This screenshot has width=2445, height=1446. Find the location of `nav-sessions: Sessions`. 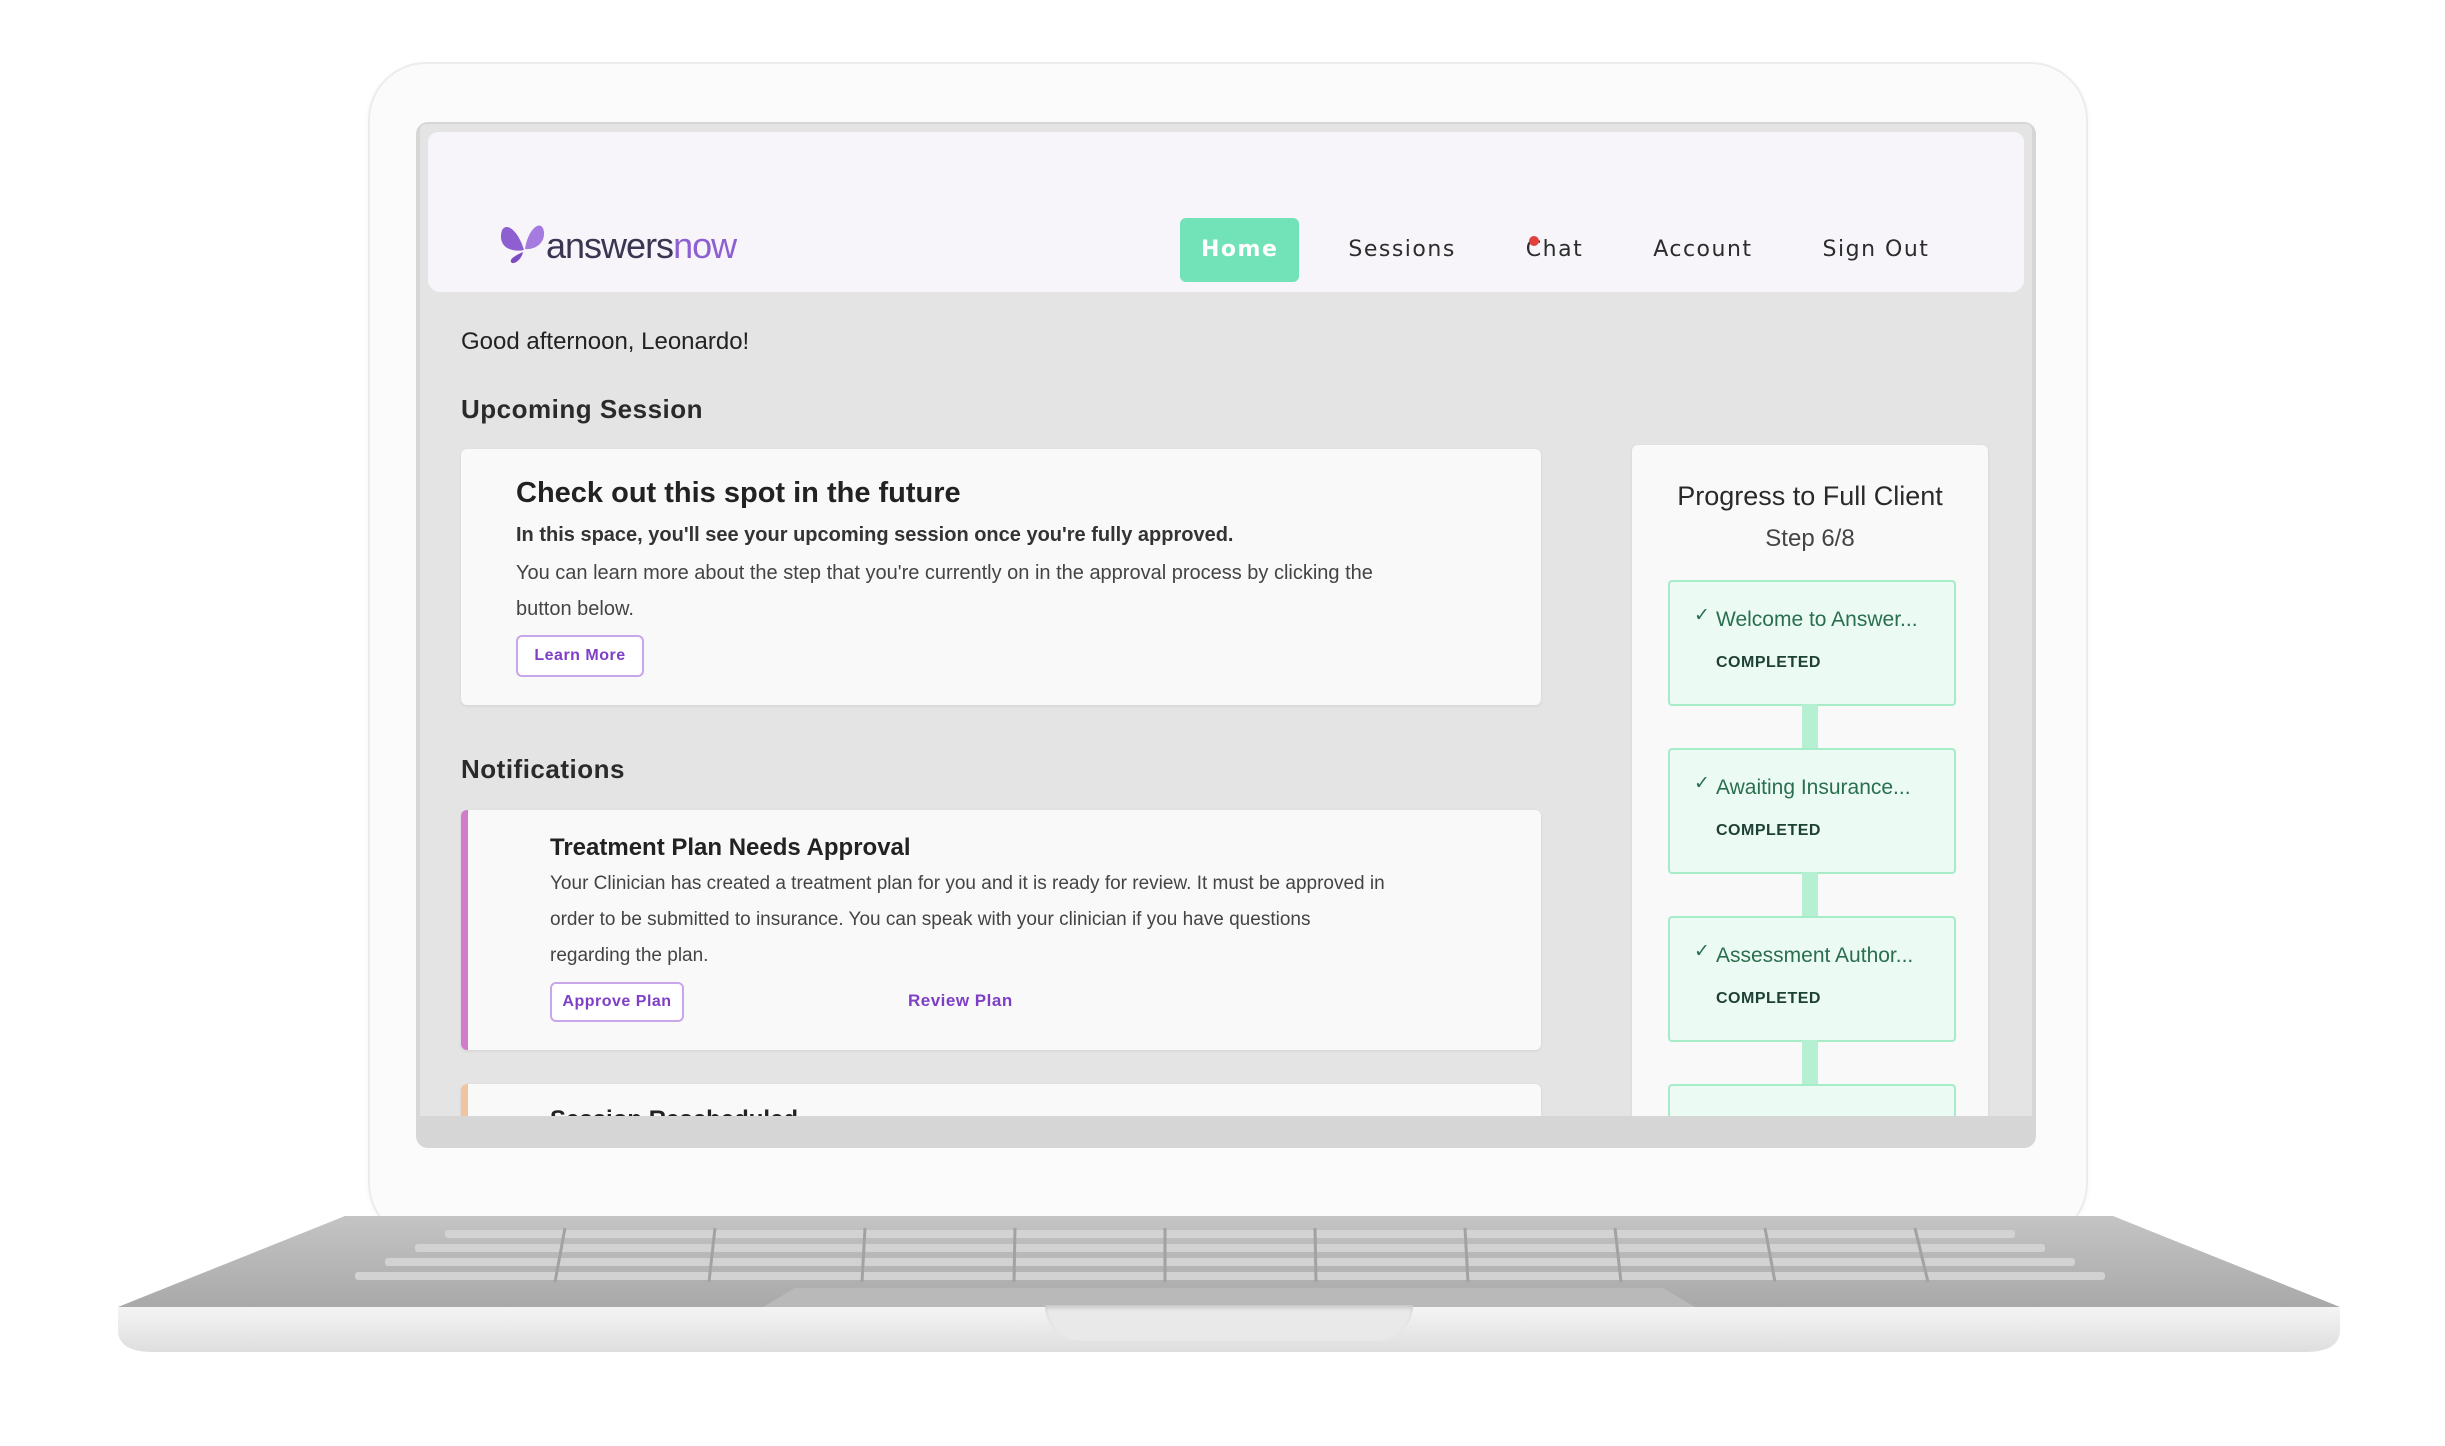

nav-sessions: Sessions is located at coordinates (1401, 250).